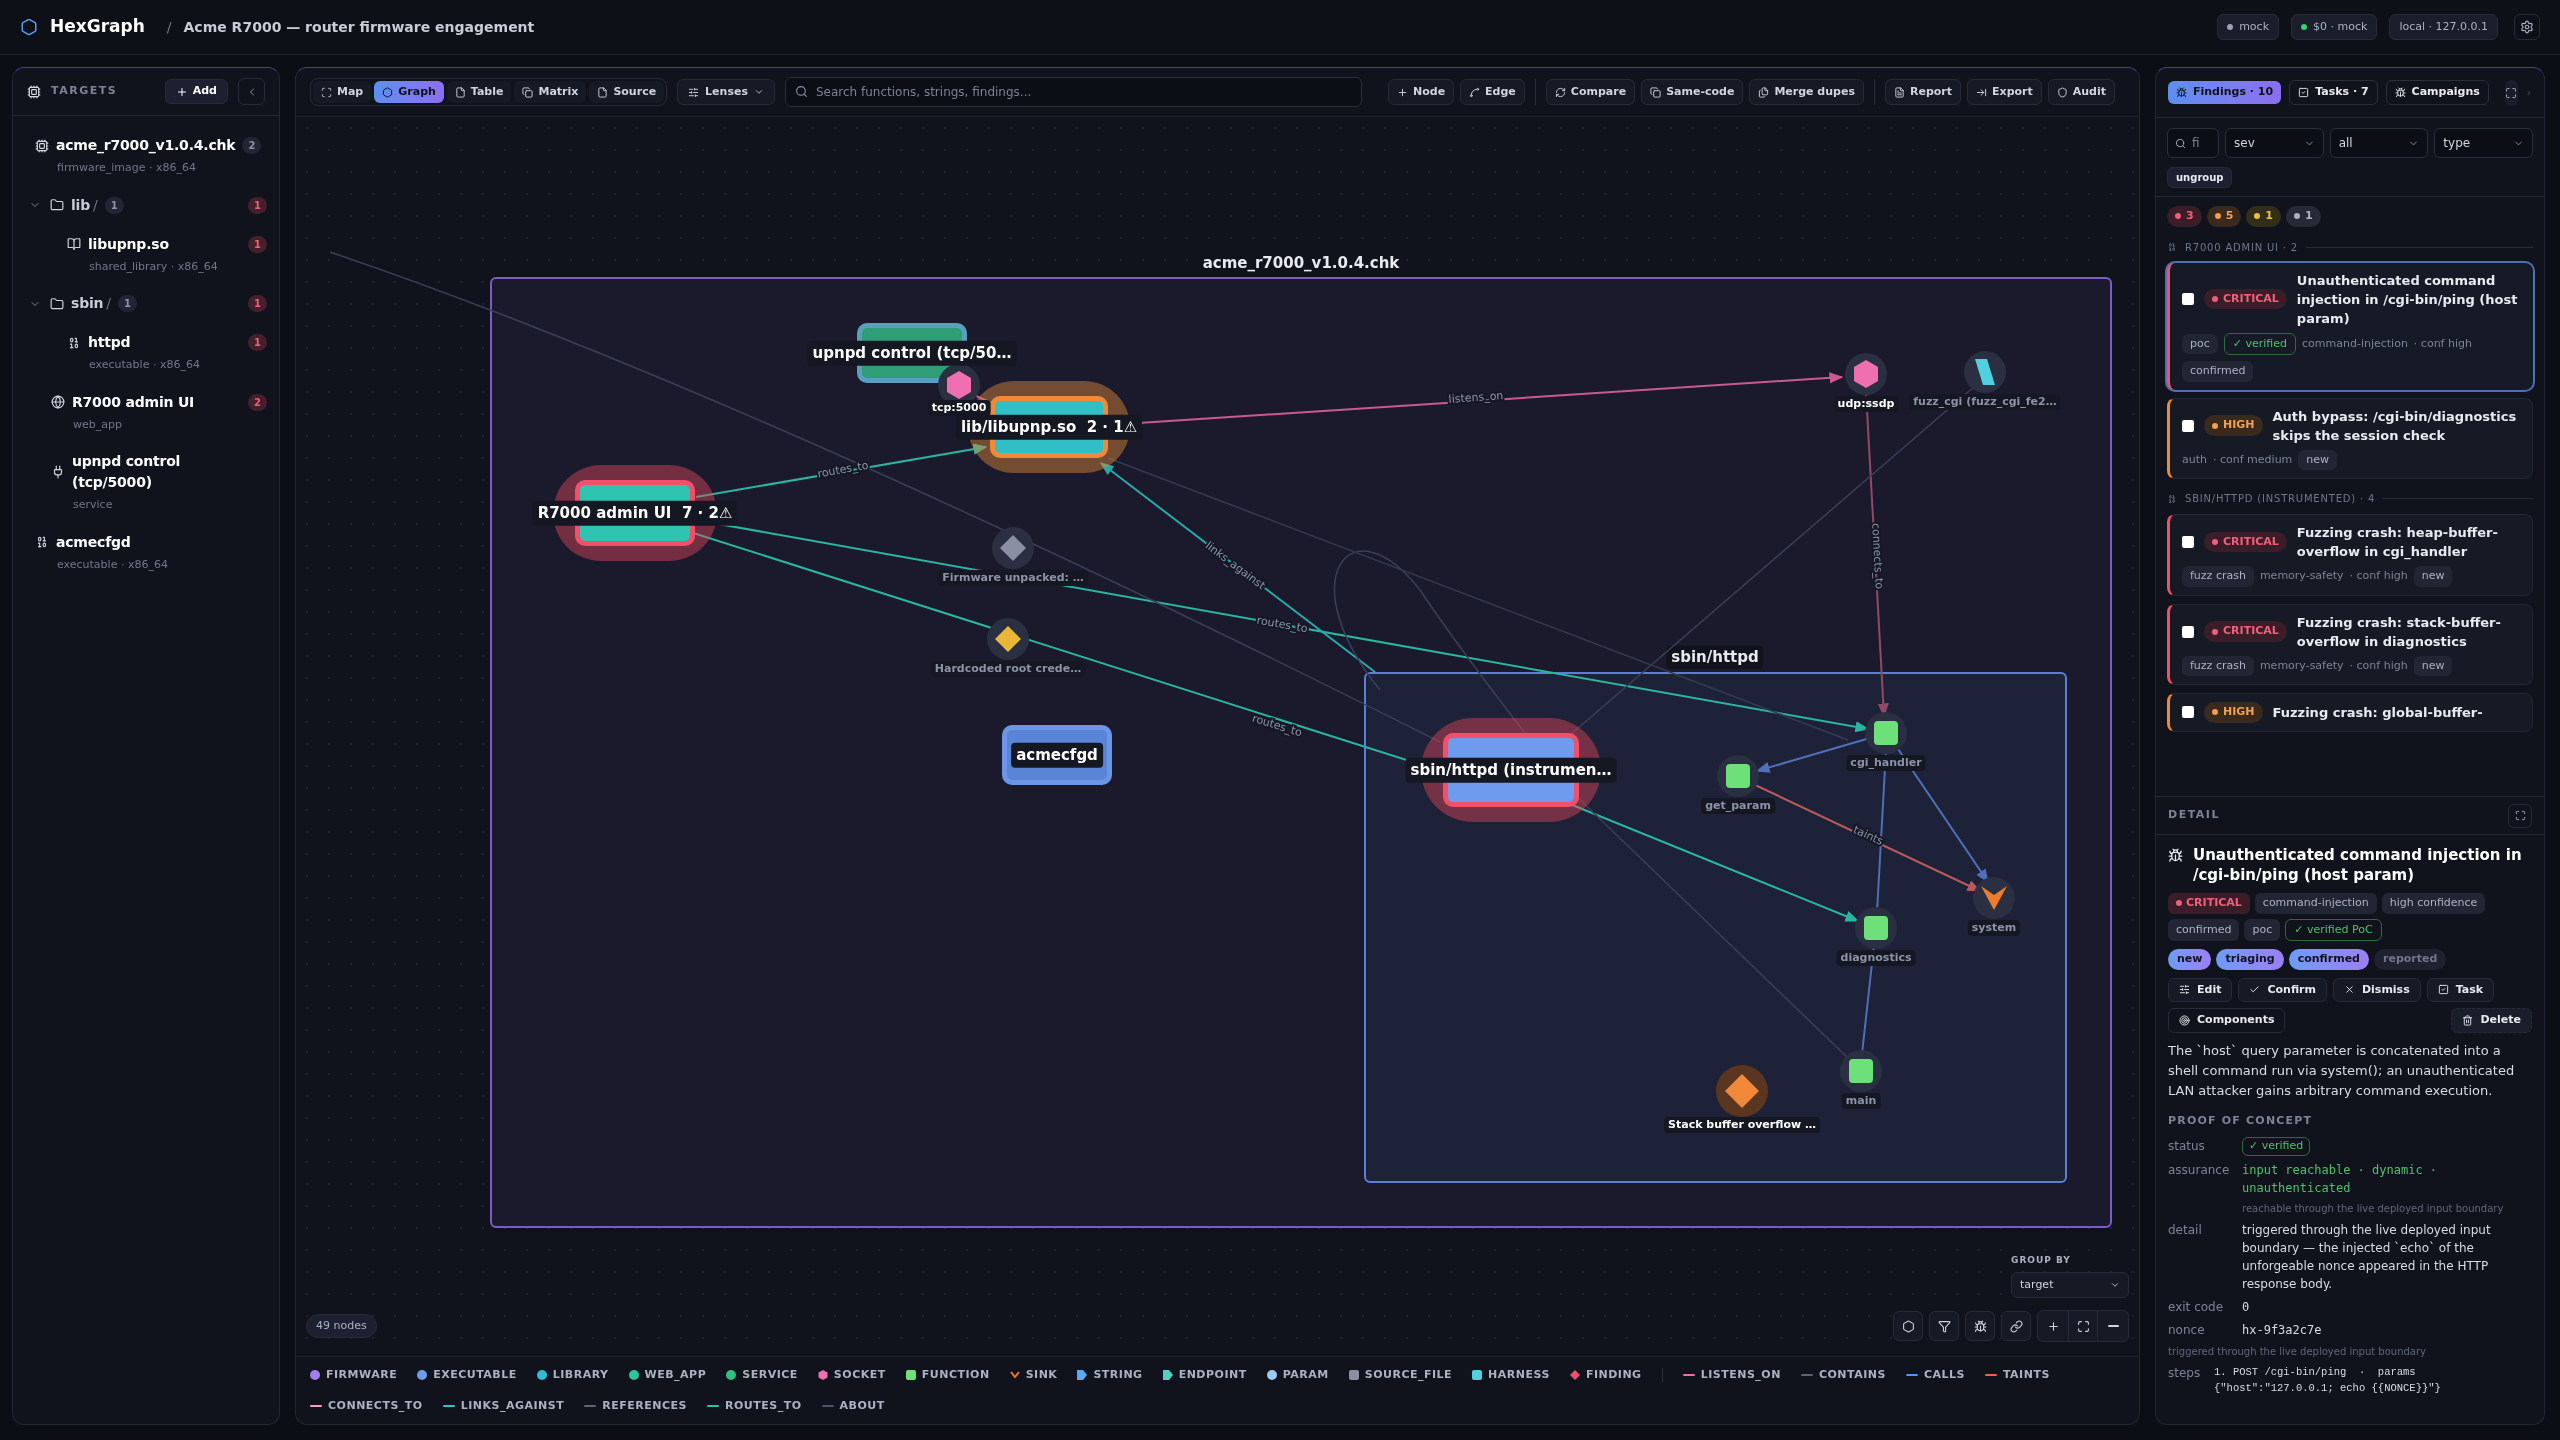 Image resolution: width=2560 pixels, height=1440 pixels. I want to click on view-tab: Graph, so click(409, 92).